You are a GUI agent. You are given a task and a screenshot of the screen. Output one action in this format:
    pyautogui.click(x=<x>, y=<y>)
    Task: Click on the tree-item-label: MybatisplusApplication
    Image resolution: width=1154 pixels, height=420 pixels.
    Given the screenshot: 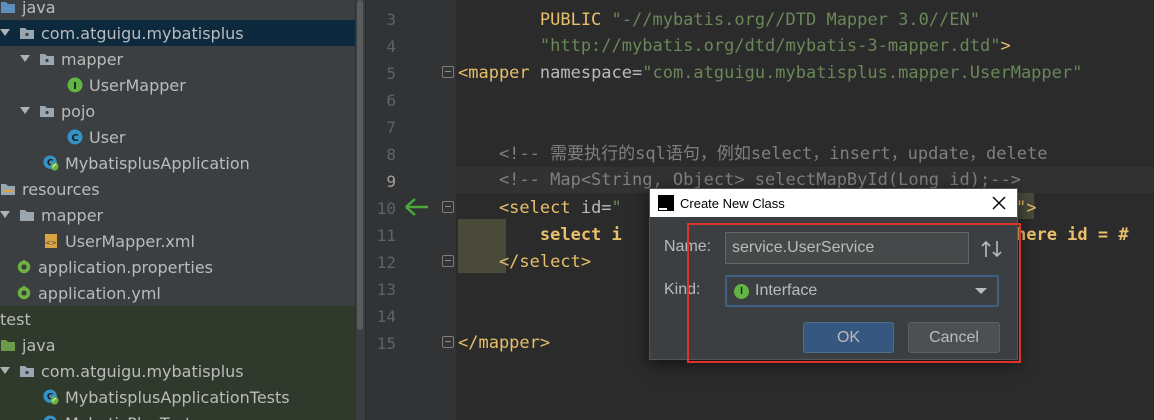 What is the action you would take?
    pyautogui.click(x=157, y=163)
    